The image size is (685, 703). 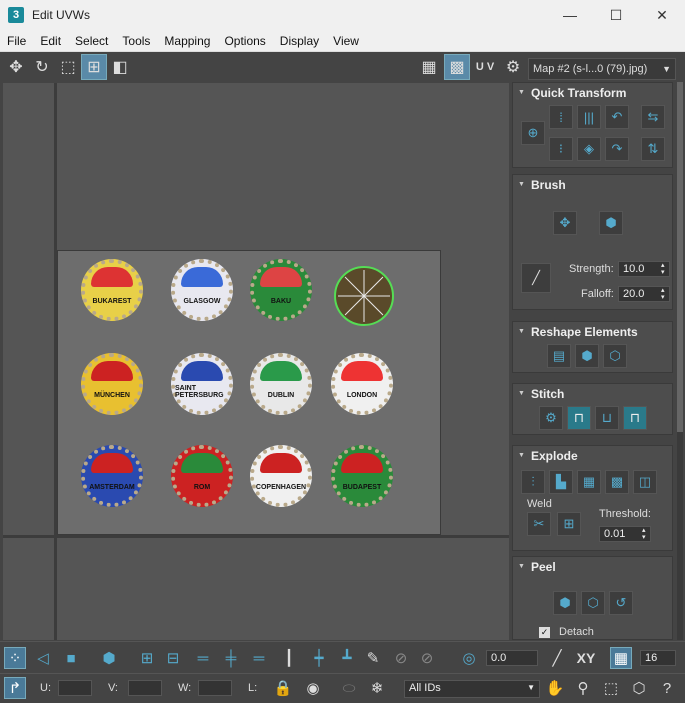 What do you see at coordinates (485, 67) in the screenshot?
I see `uv-label: U V` at bounding box center [485, 67].